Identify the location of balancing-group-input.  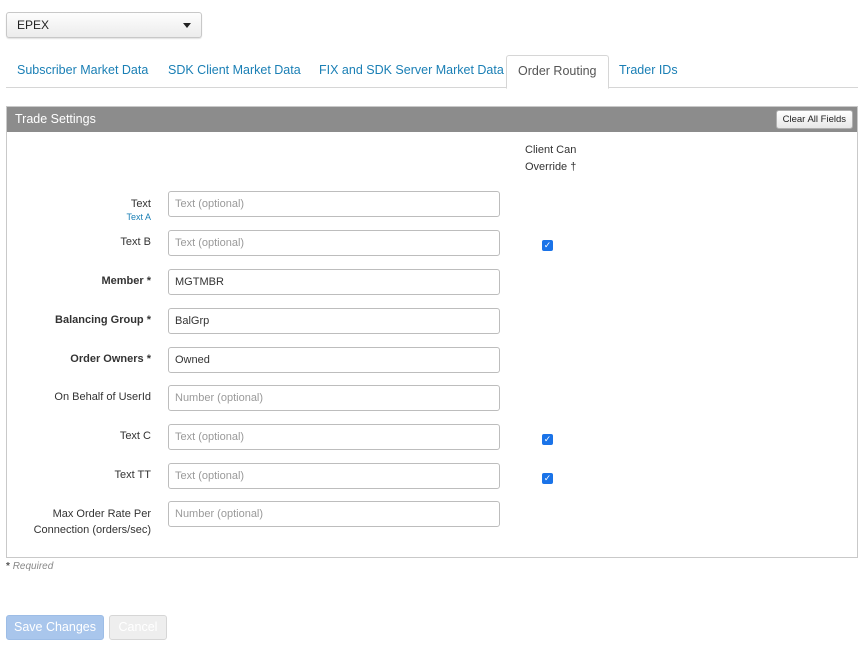
(334, 321).